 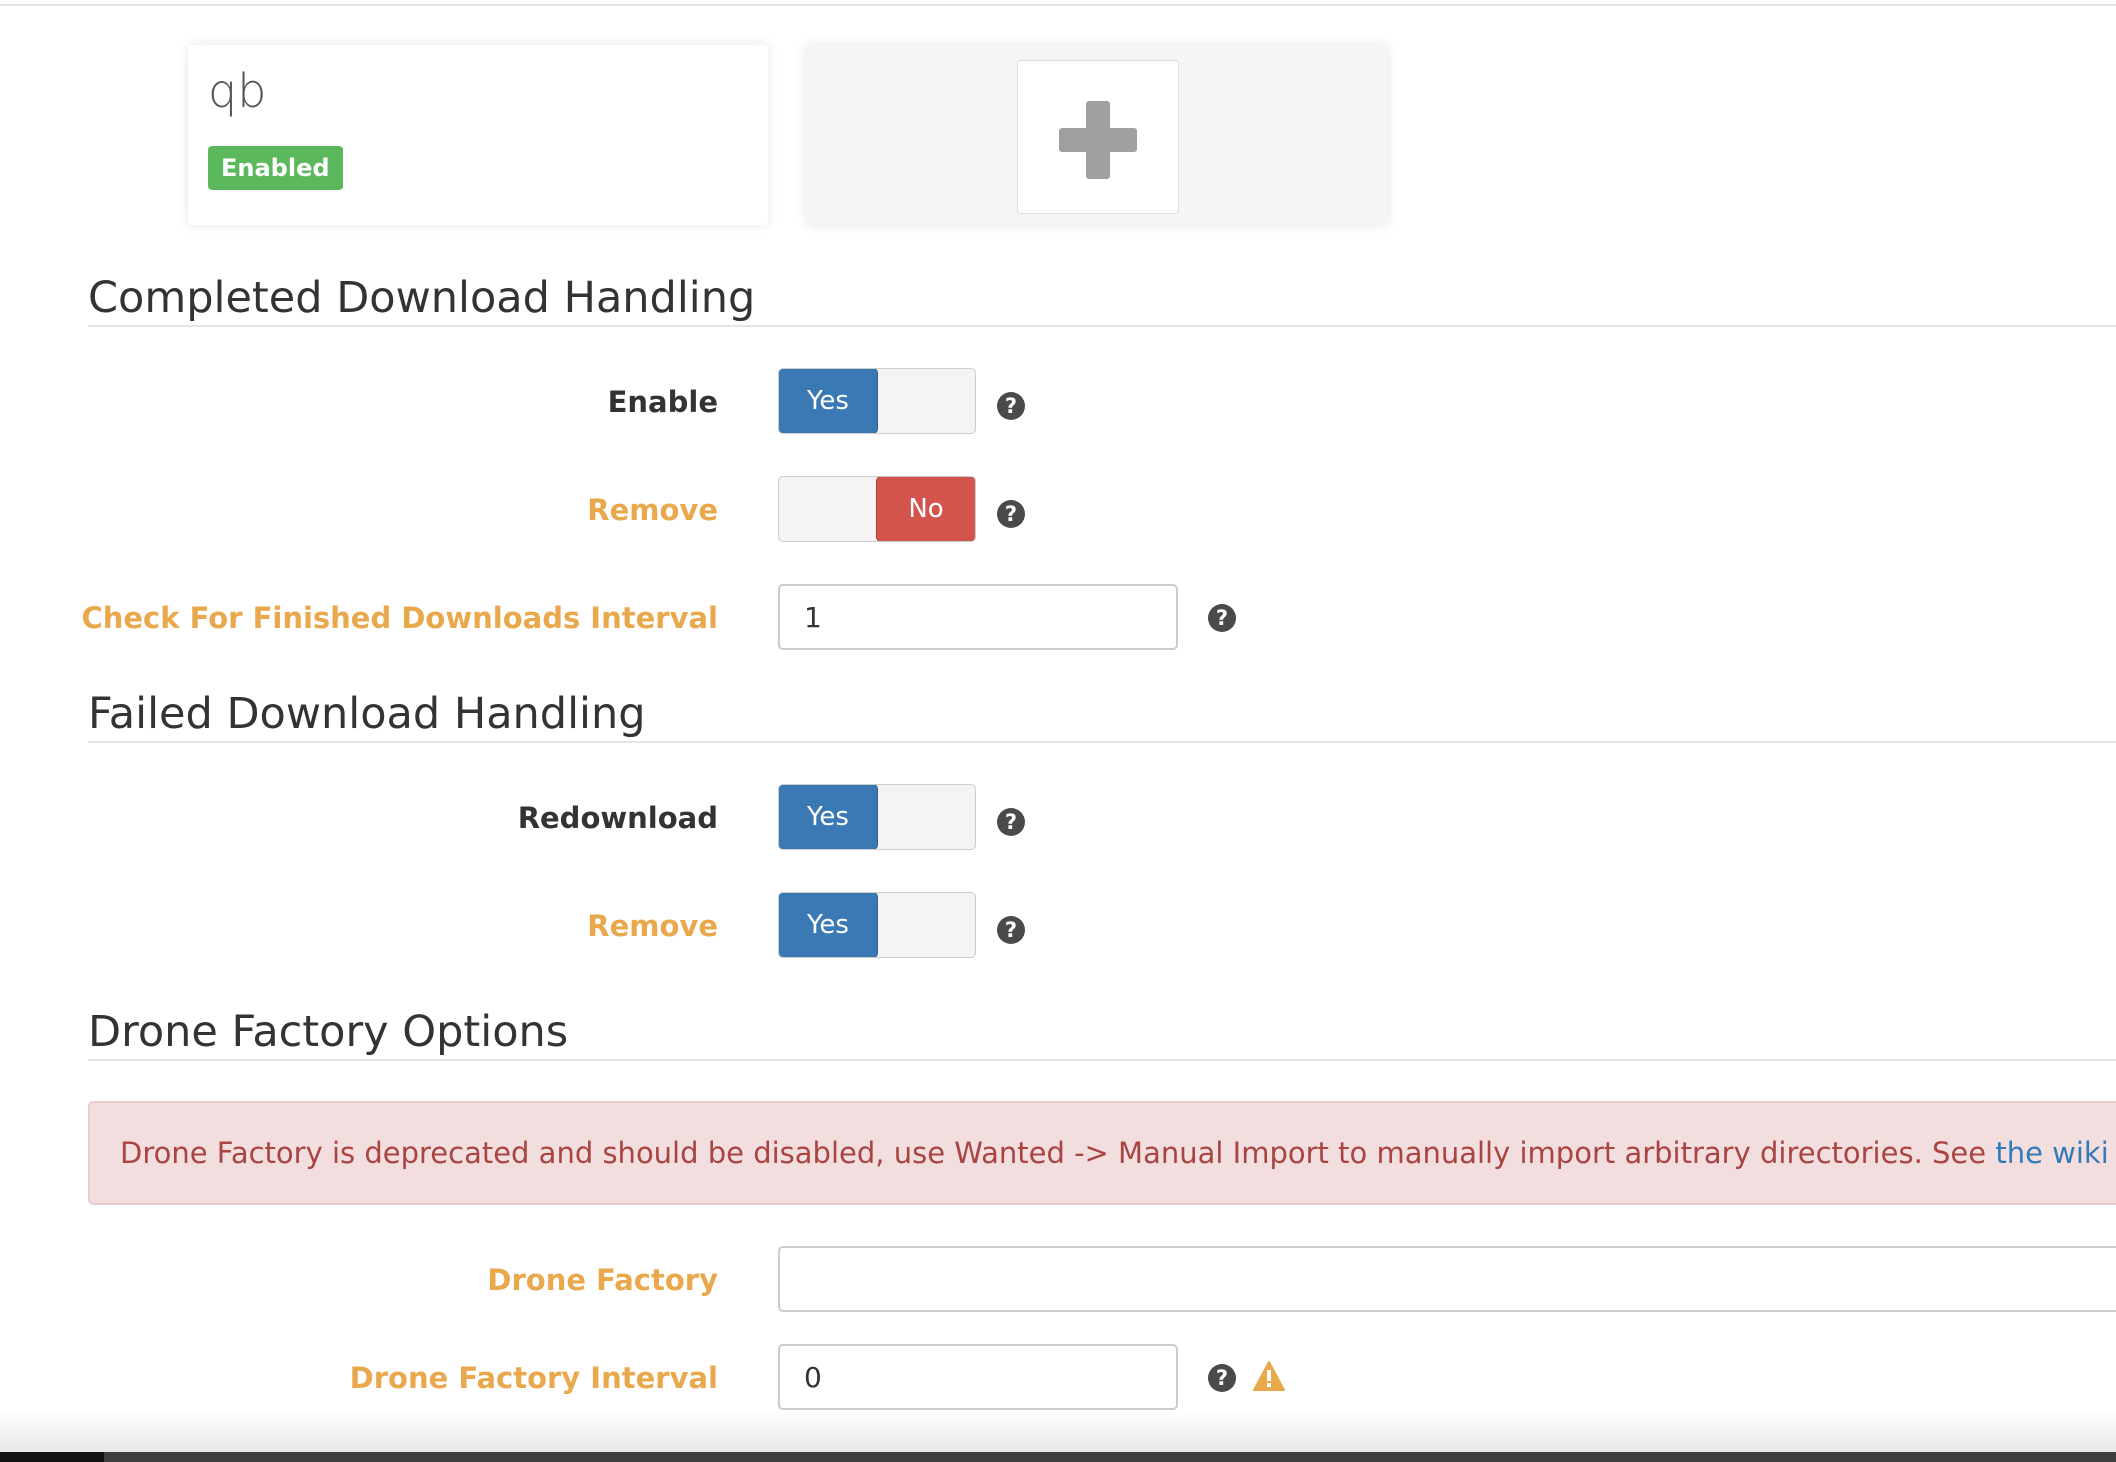 I want to click on bottom-bar, so click(x=1058, y=1457).